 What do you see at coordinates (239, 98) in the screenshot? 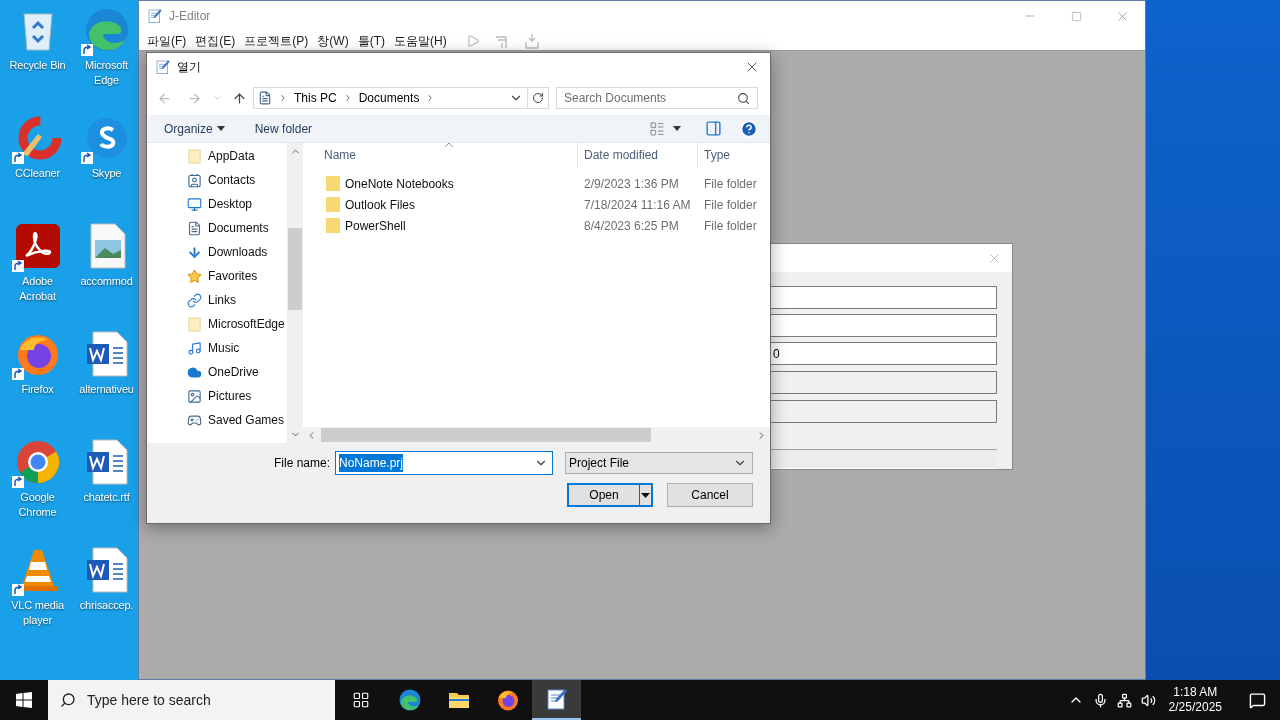
I see `up-icon` at bounding box center [239, 98].